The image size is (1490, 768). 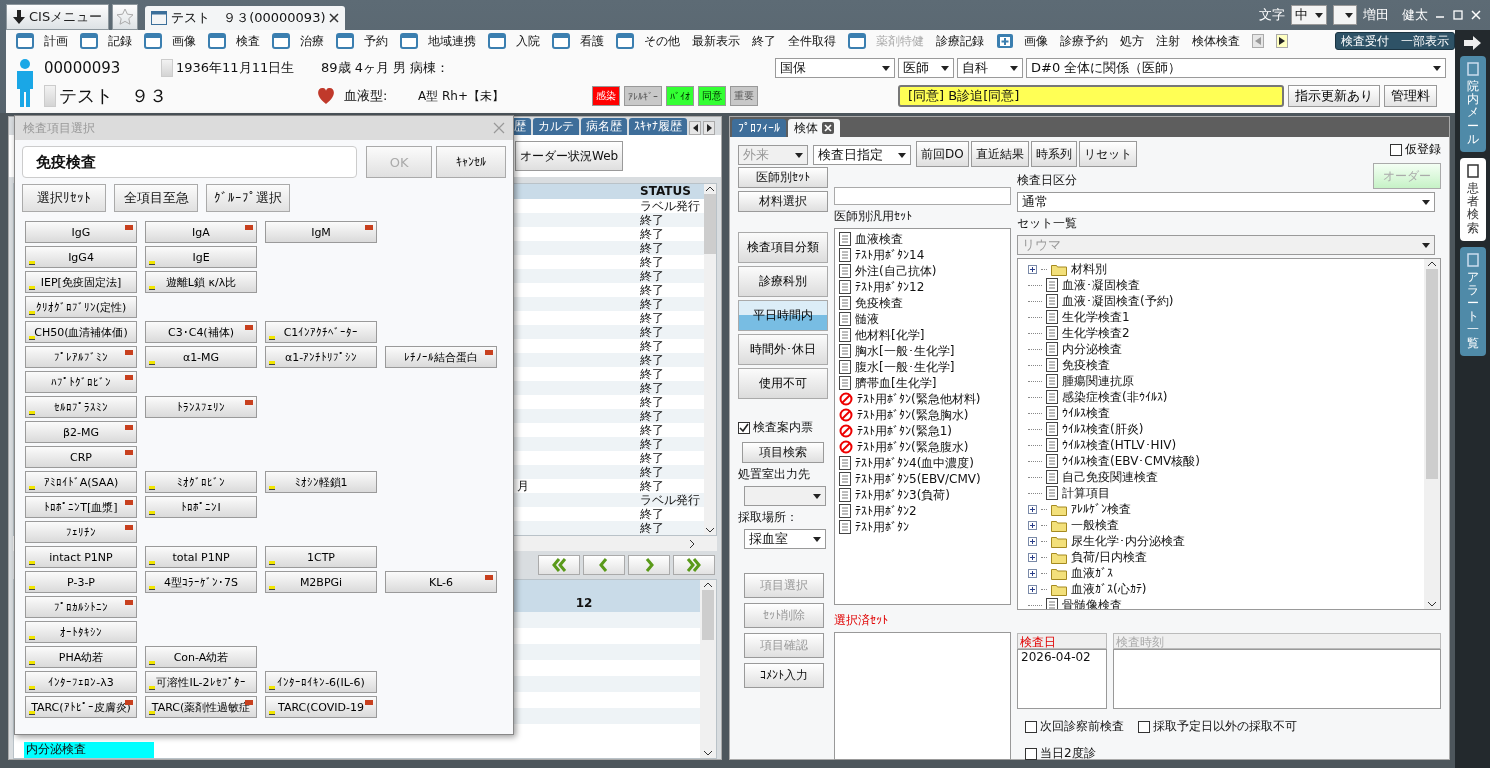 What do you see at coordinates (1226, 429) in the screenshot?
I see `tree-item: ｳｲﾙｽ検査(肝炎)` at bounding box center [1226, 429].